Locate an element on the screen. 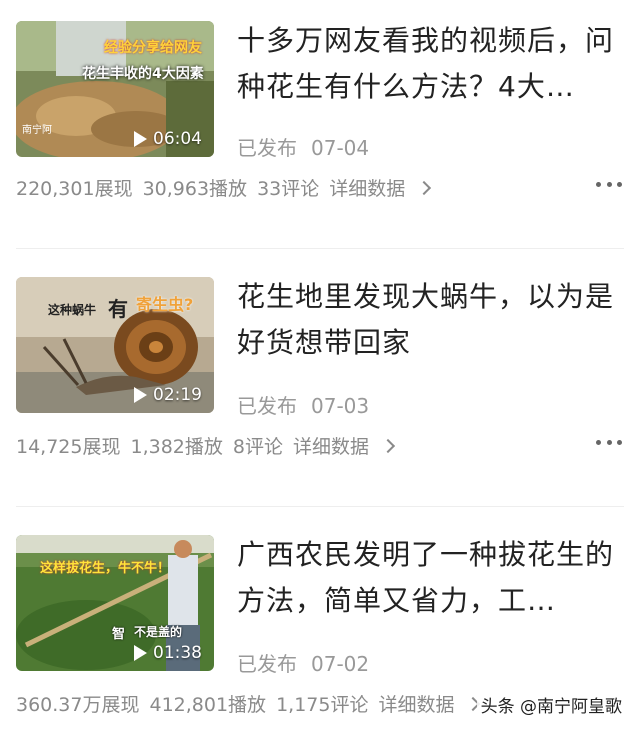 Image resolution: width=640 pixels, height=731 pixels. video-duration: 01:38 is located at coordinates (168, 653).